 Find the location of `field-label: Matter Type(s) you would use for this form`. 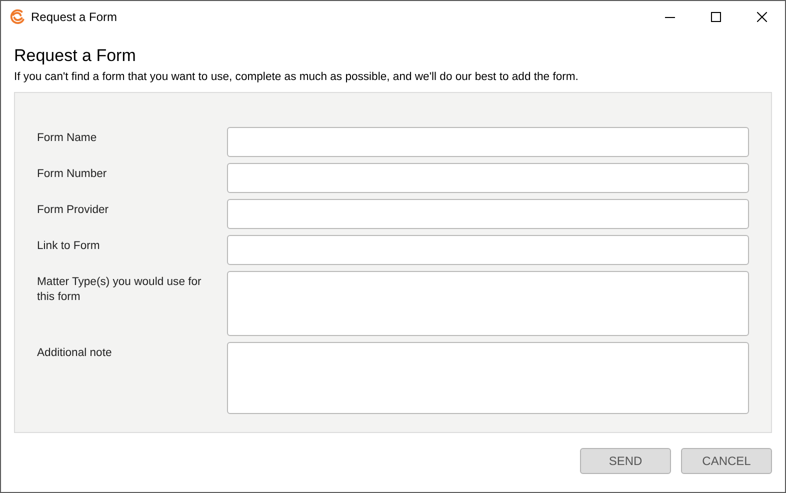

field-label: Matter Type(s) you would use for this form is located at coordinates (119, 289).